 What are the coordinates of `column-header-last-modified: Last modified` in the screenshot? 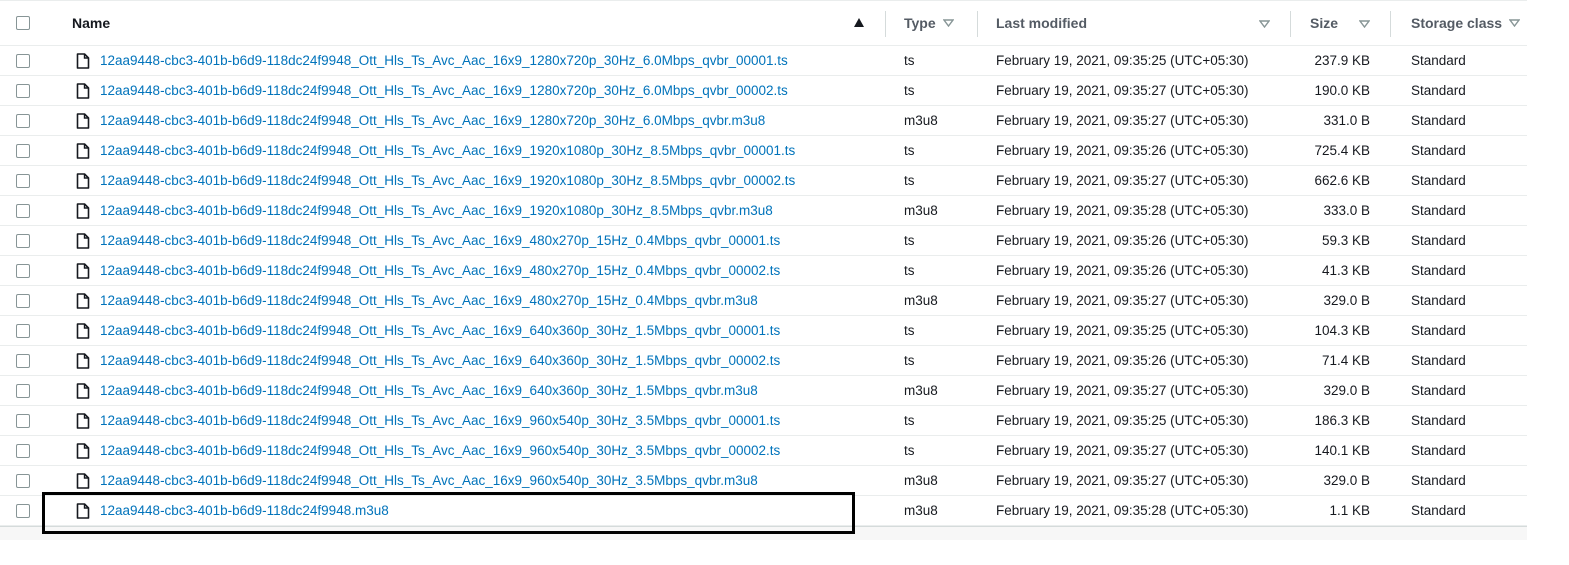 It's located at (1141, 23).